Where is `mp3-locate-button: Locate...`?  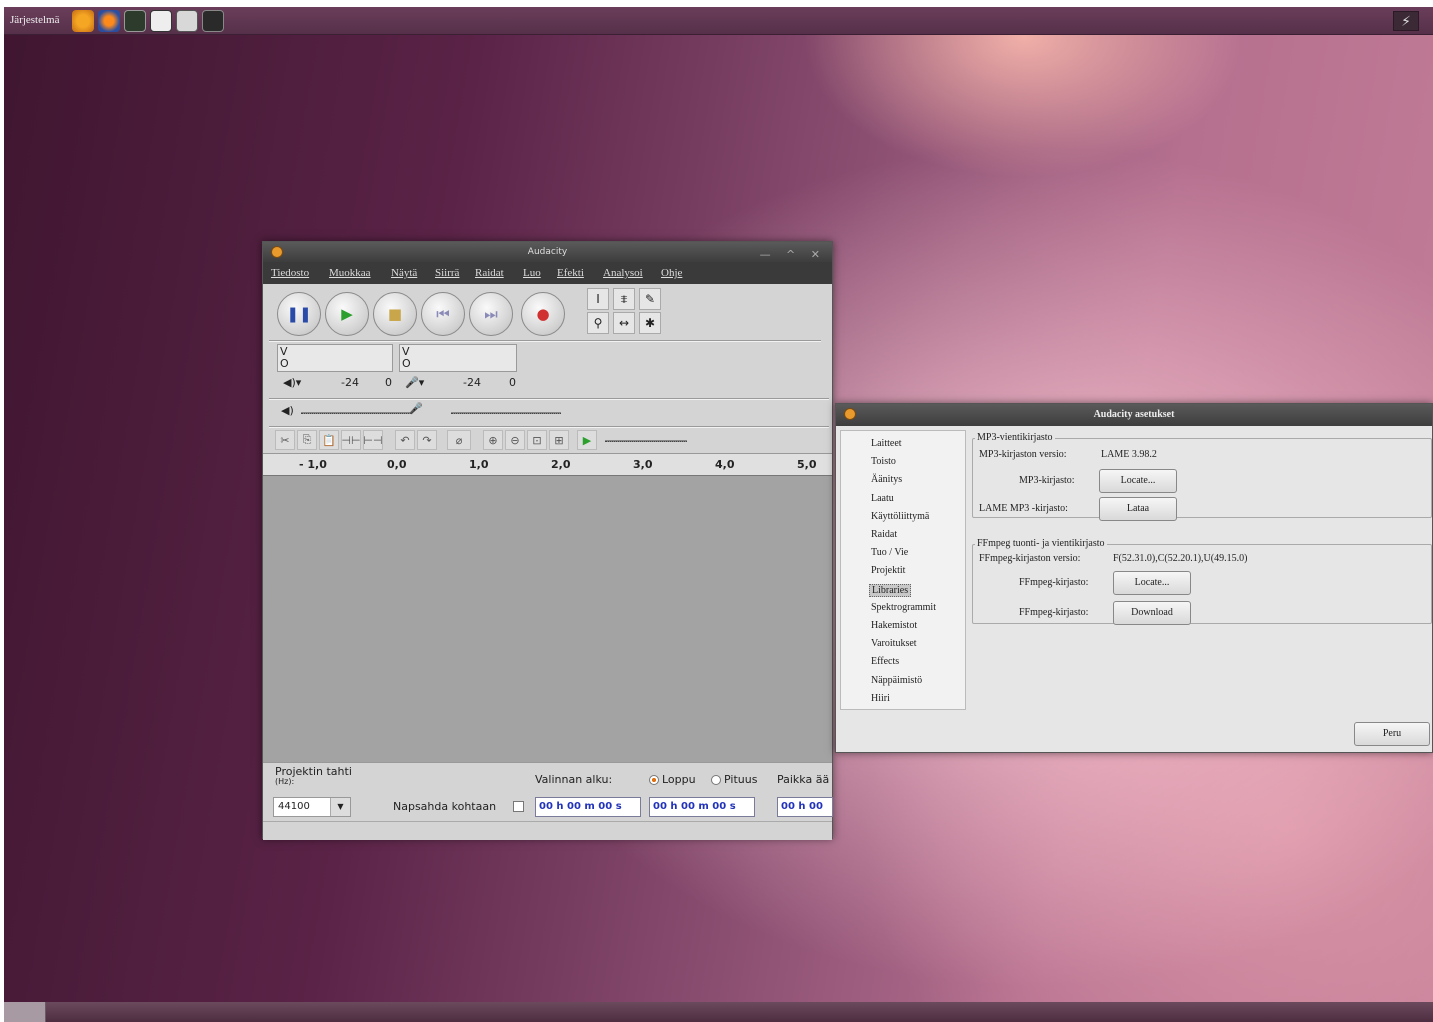 mp3-locate-button: Locate... is located at coordinates (1138, 481).